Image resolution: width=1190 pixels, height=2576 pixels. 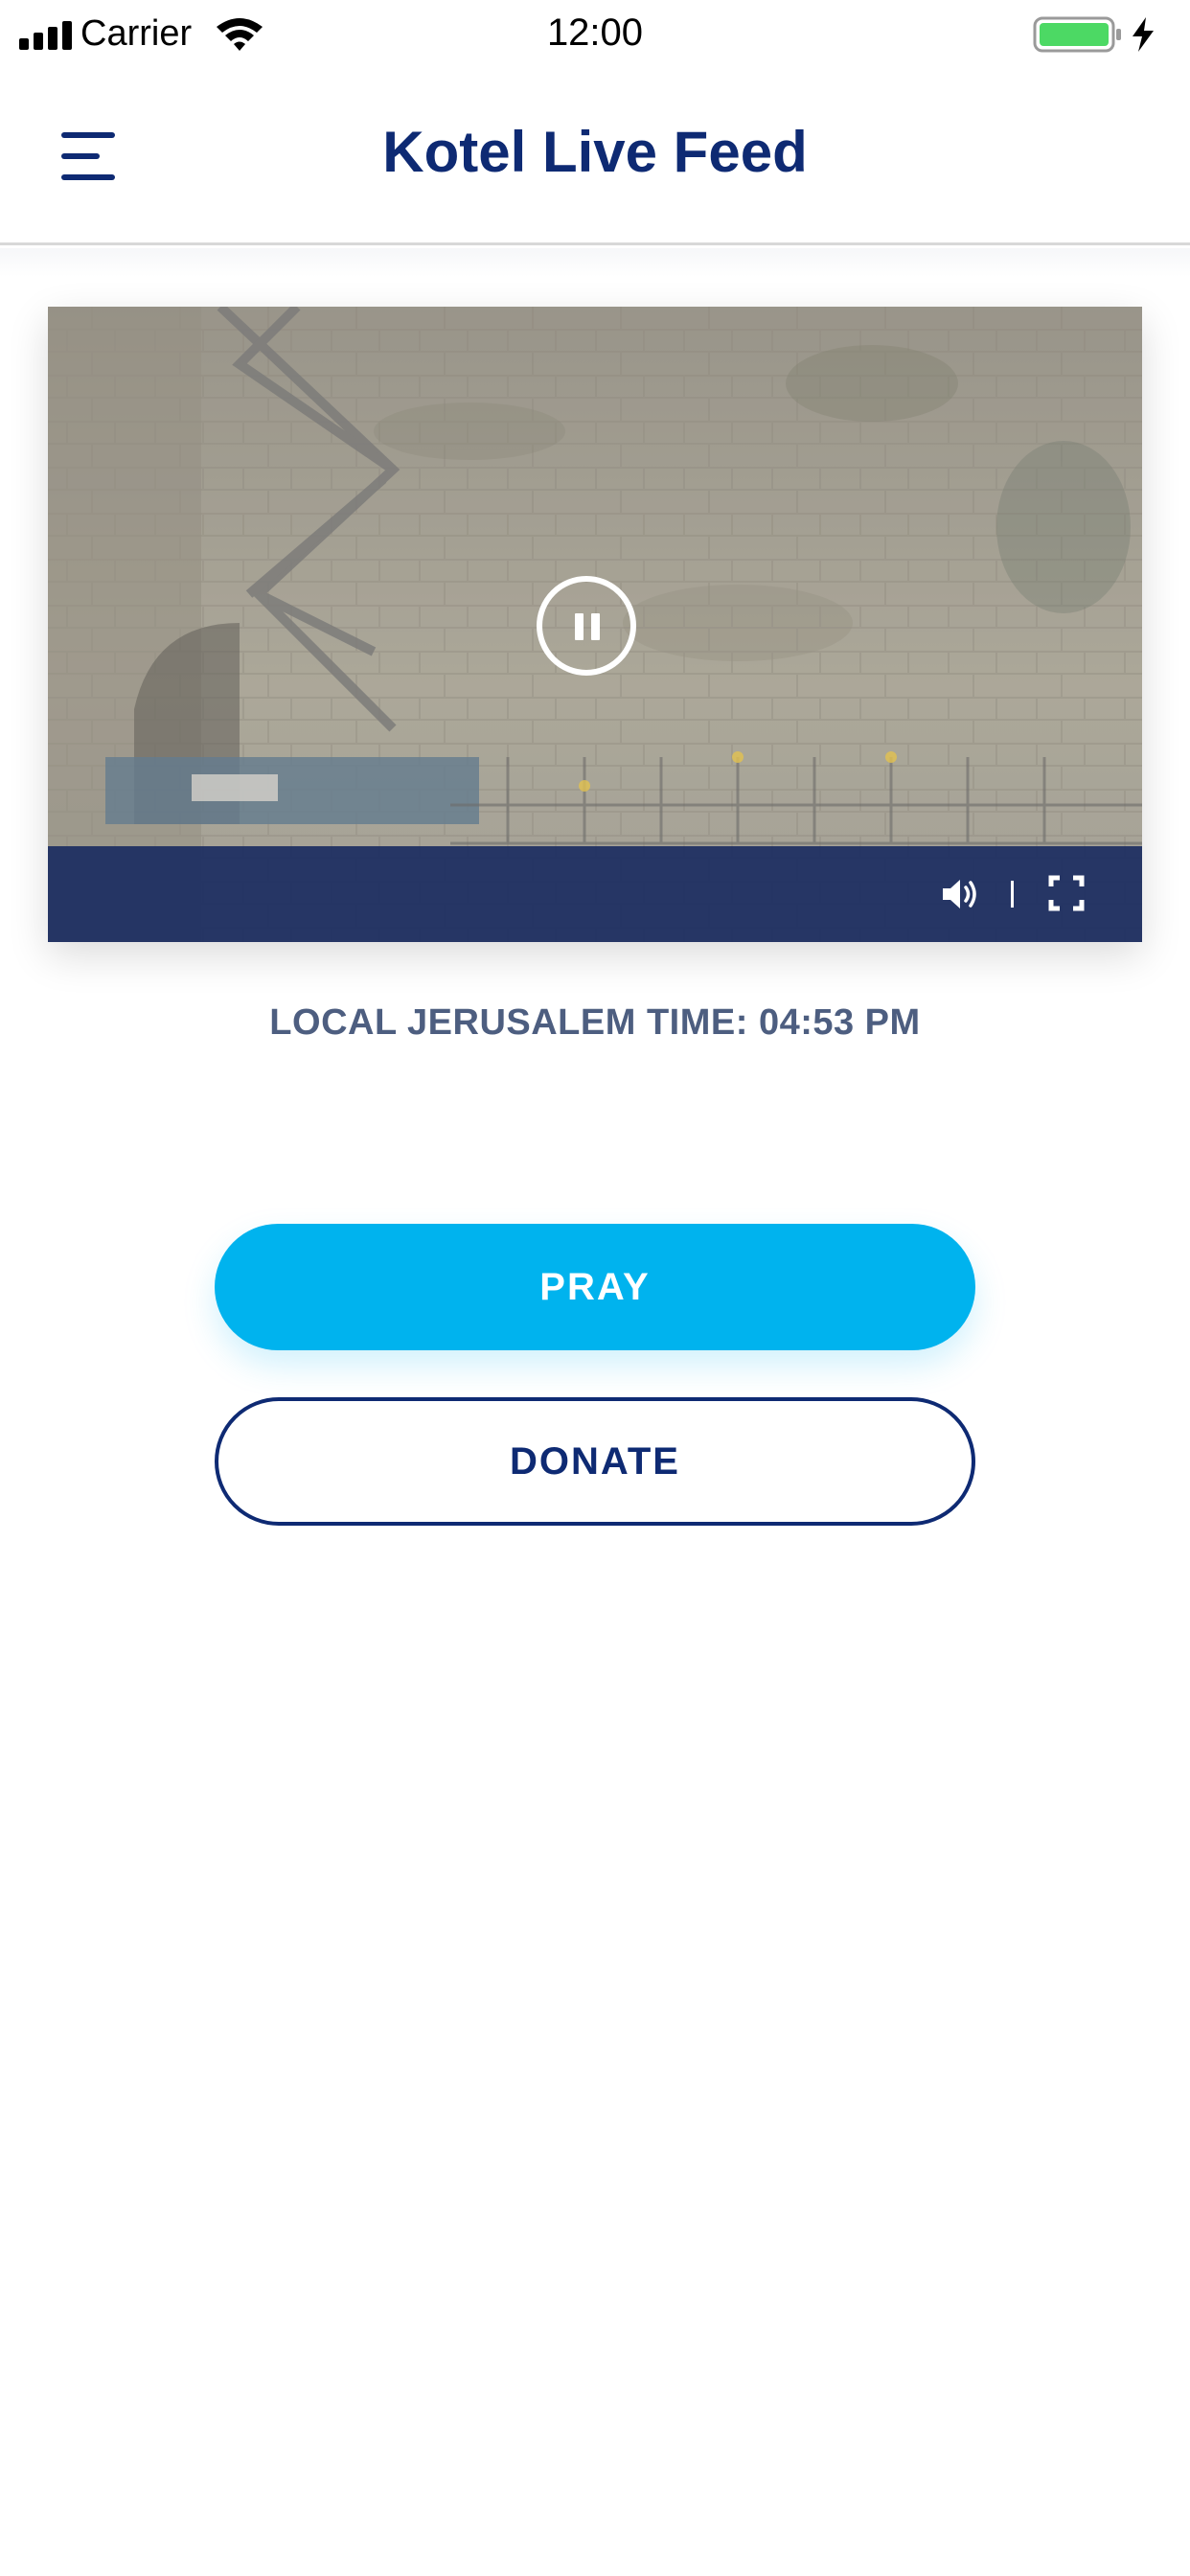 I want to click on pause-icon-bar, so click(x=595, y=626).